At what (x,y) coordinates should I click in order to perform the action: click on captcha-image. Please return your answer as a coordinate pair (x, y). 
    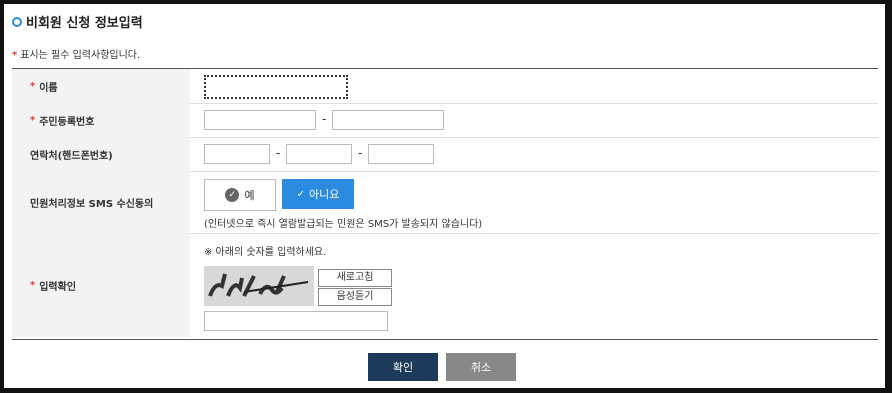
    Looking at the image, I should click on (259, 286).